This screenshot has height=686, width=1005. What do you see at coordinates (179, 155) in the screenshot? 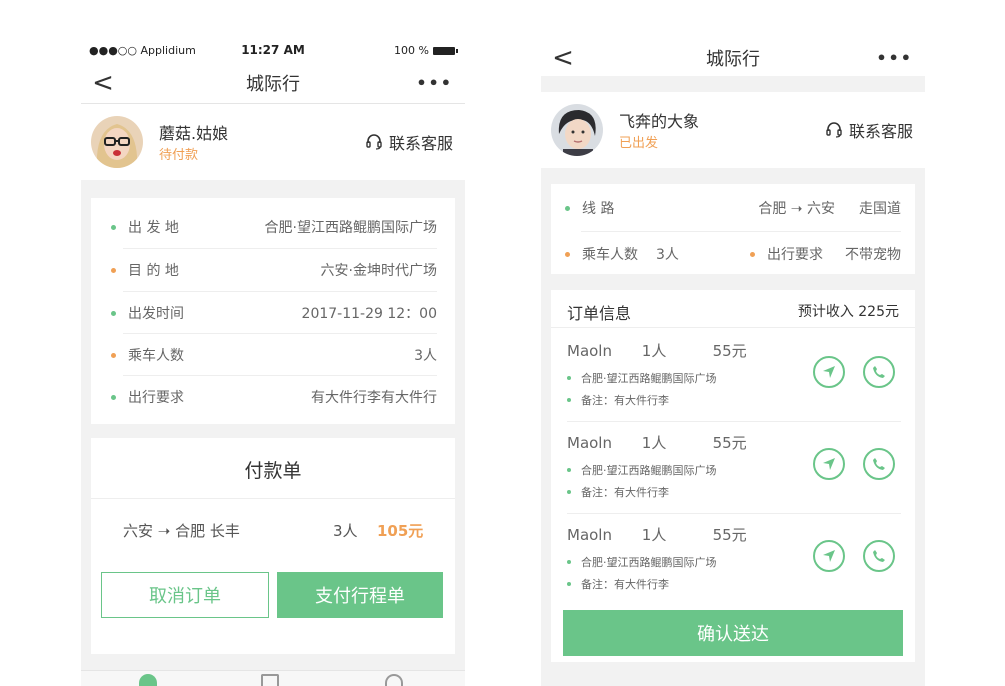
I see `order-status: 待付款` at bounding box center [179, 155].